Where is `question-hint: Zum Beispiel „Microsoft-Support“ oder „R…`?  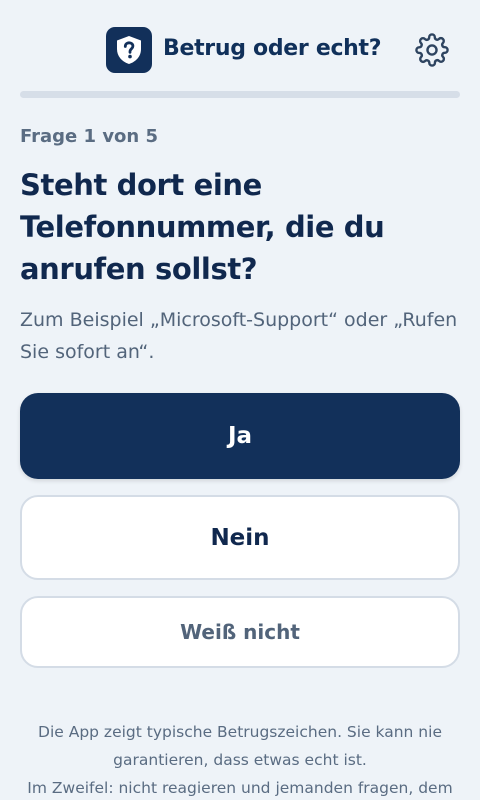 question-hint: Zum Beispiel „Microsoft-Support“ oder „R… is located at coordinates (239, 336).